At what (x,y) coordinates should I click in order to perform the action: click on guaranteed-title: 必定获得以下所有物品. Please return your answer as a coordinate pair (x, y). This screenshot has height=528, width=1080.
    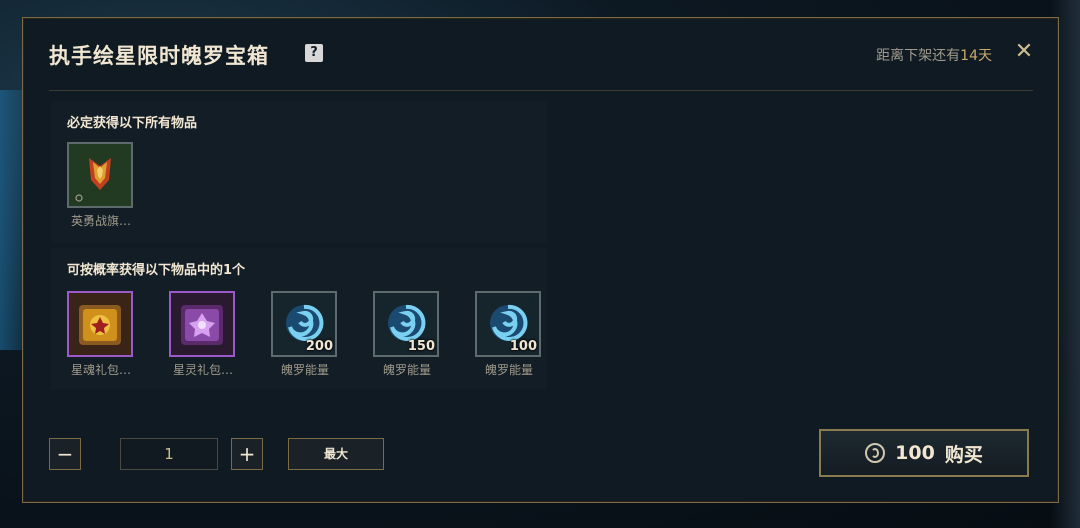
    Looking at the image, I should click on (132, 123).